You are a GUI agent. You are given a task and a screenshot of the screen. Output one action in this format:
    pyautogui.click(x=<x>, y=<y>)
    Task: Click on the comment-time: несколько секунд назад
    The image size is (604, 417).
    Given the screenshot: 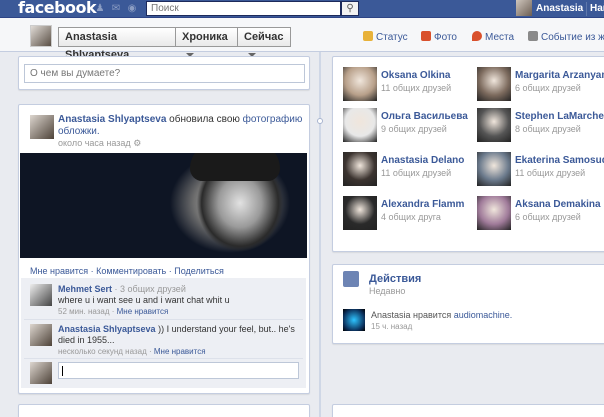 What is the action you would take?
    pyautogui.click(x=102, y=351)
    